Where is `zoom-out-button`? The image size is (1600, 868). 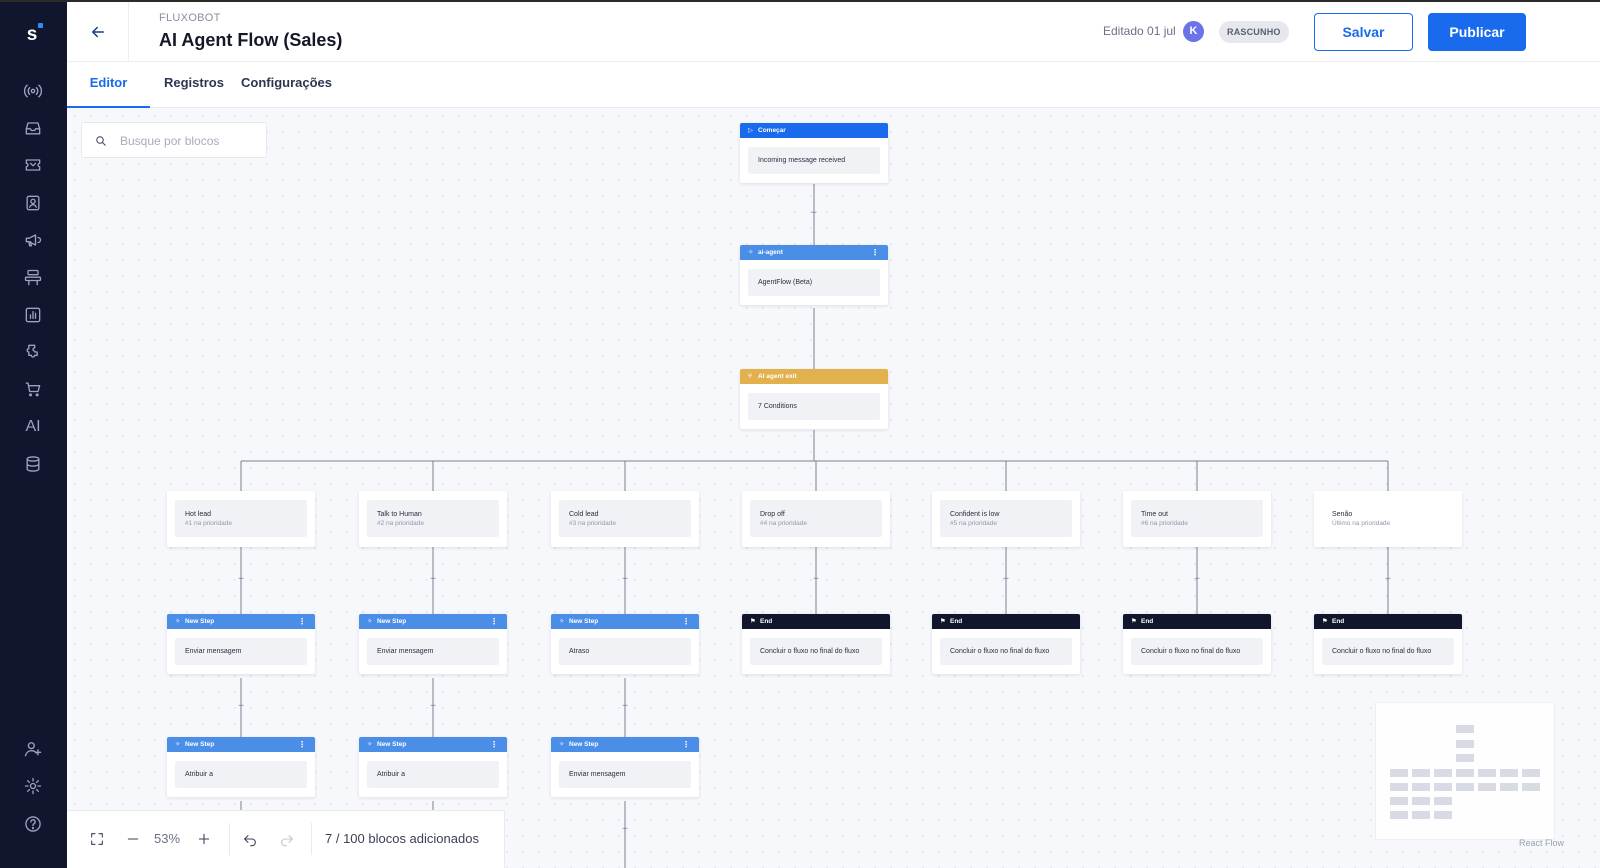
zoom-out-button is located at coordinates (133, 839).